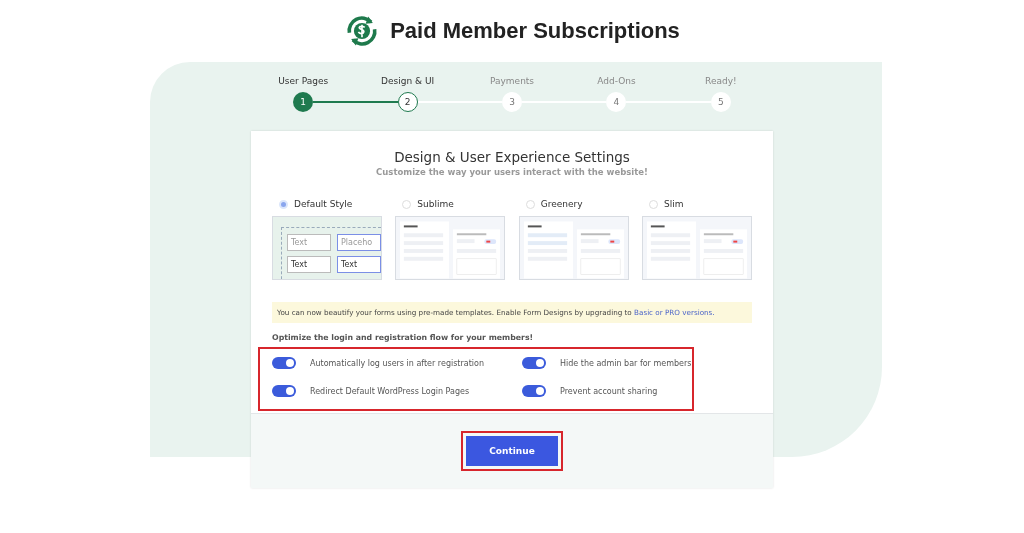 This screenshot has height=533, width=1024. I want to click on continue-button: Continue, so click(512, 451).